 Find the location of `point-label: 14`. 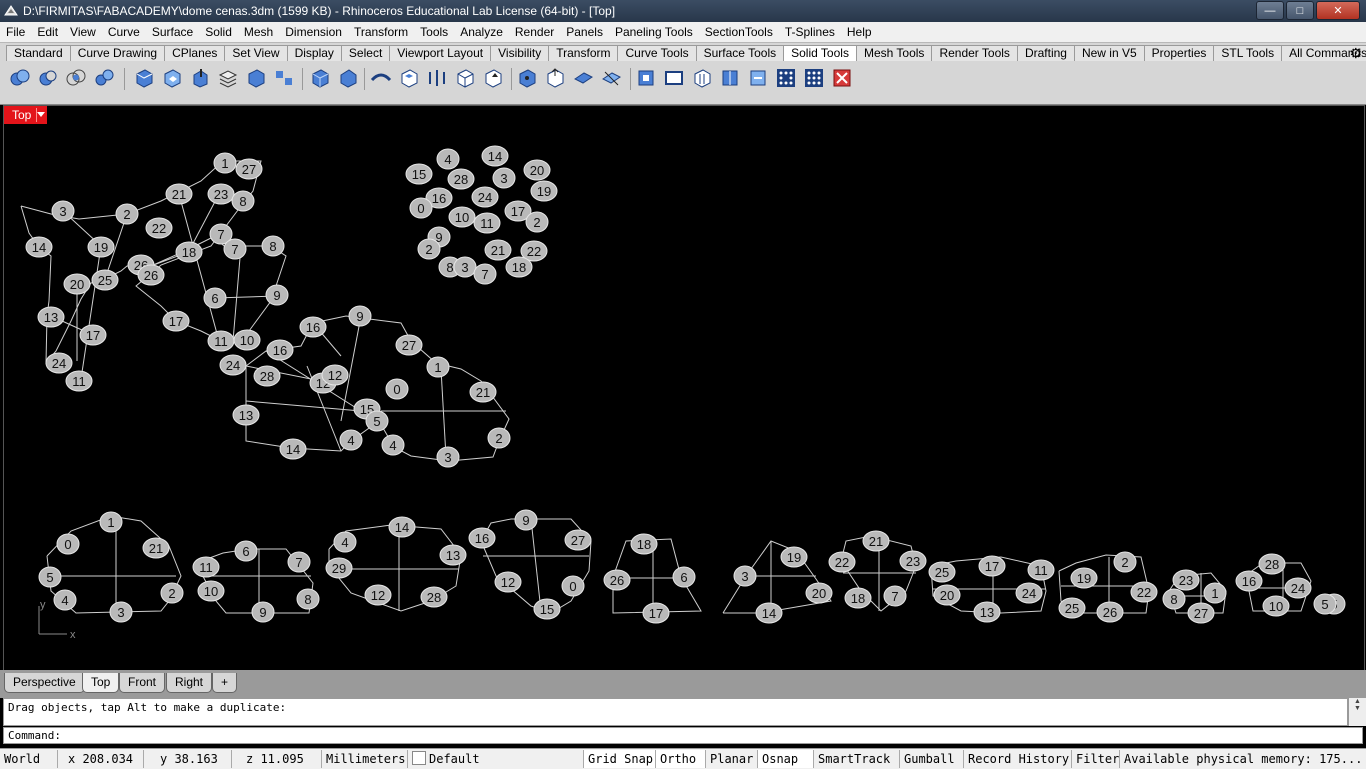

point-label: 14 is located at coordinates (769, 613).